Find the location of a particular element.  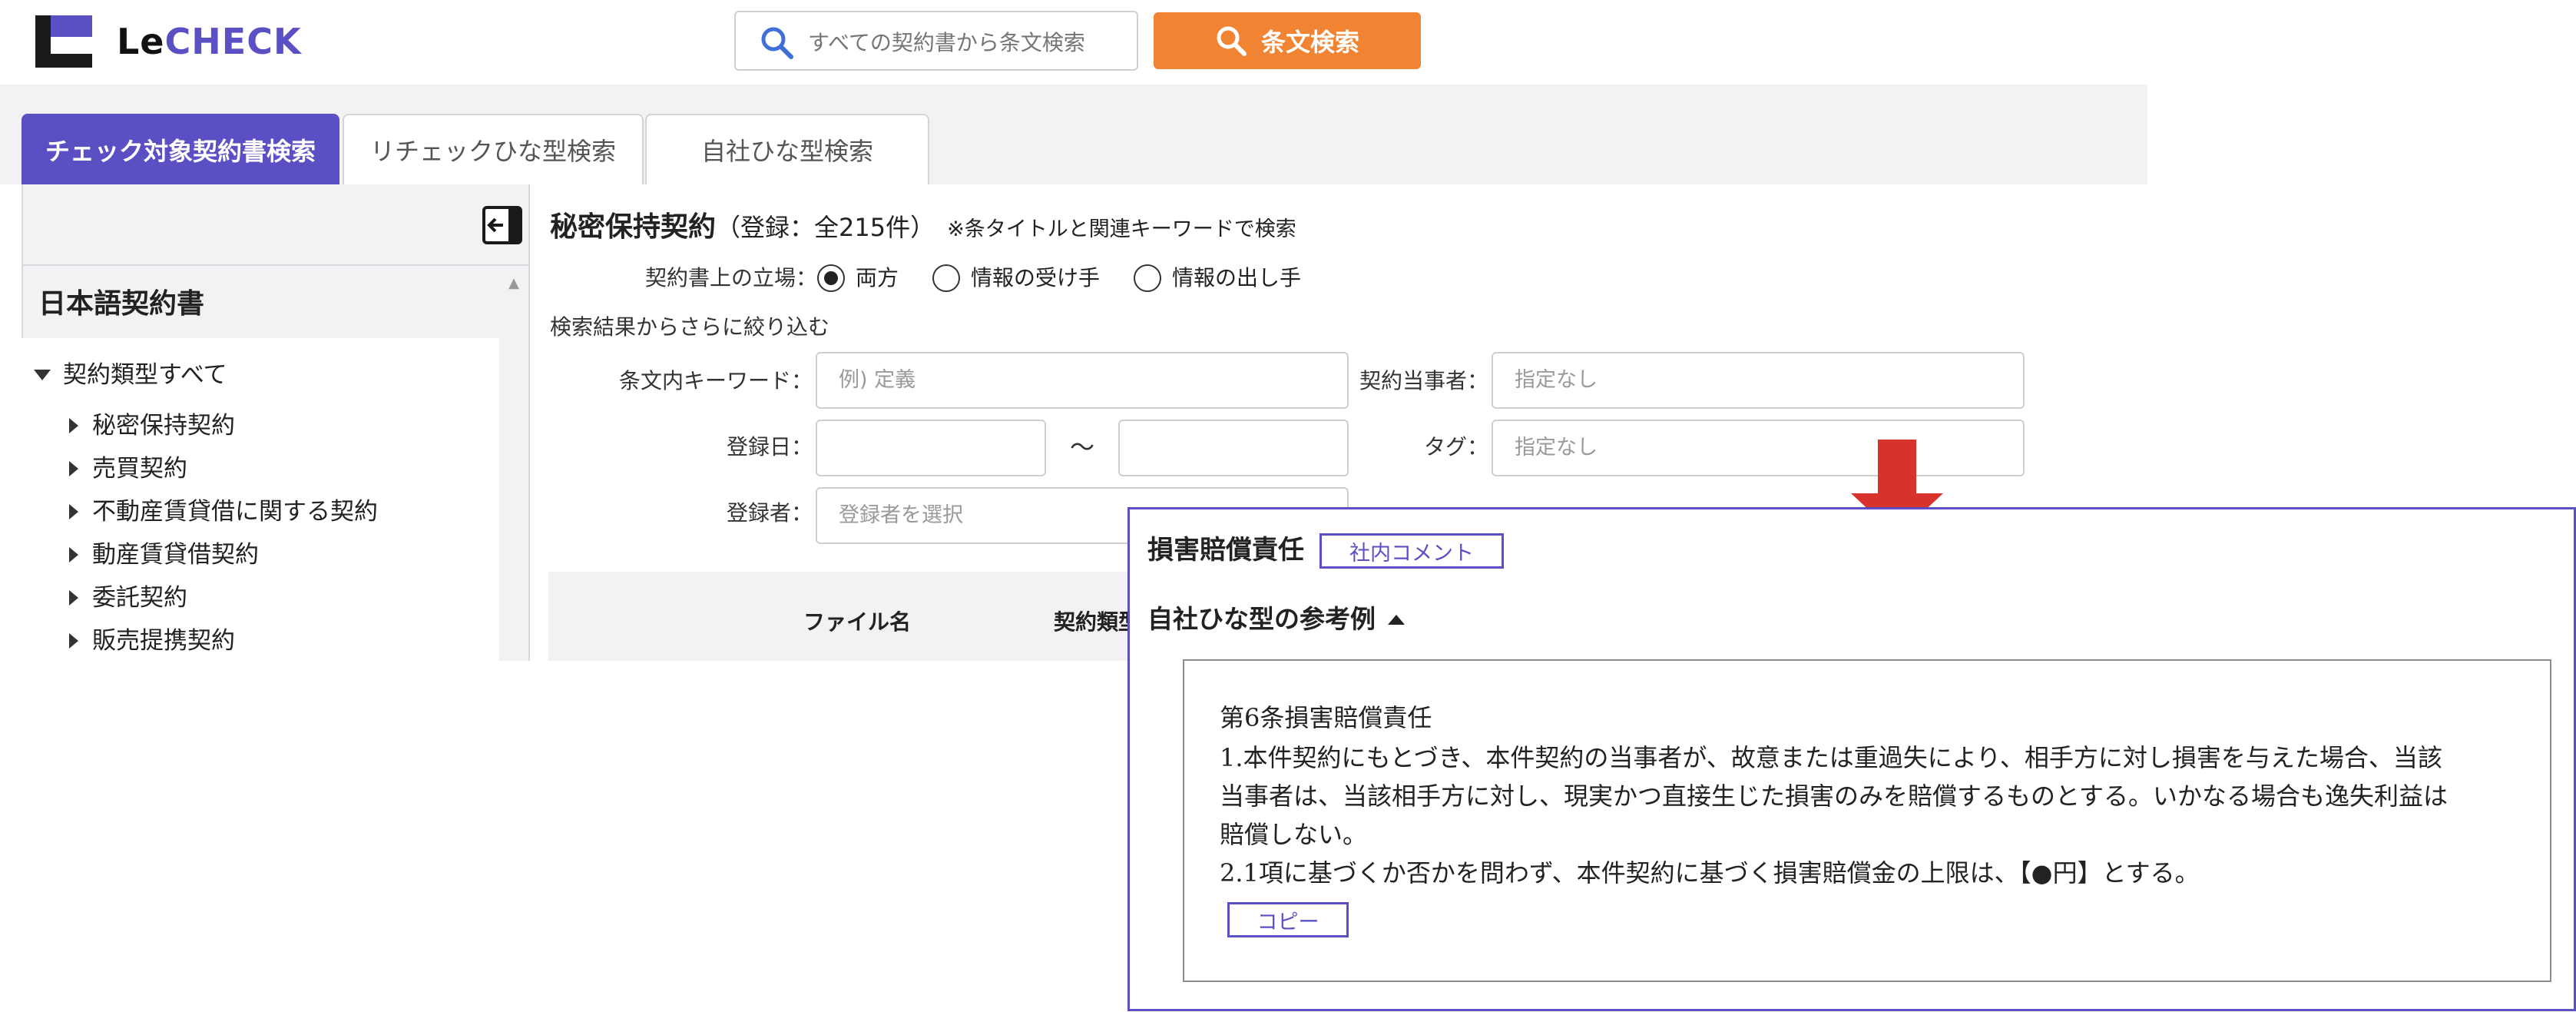

position-label: 契約書上の立場： is located at coordinates (730, 277).